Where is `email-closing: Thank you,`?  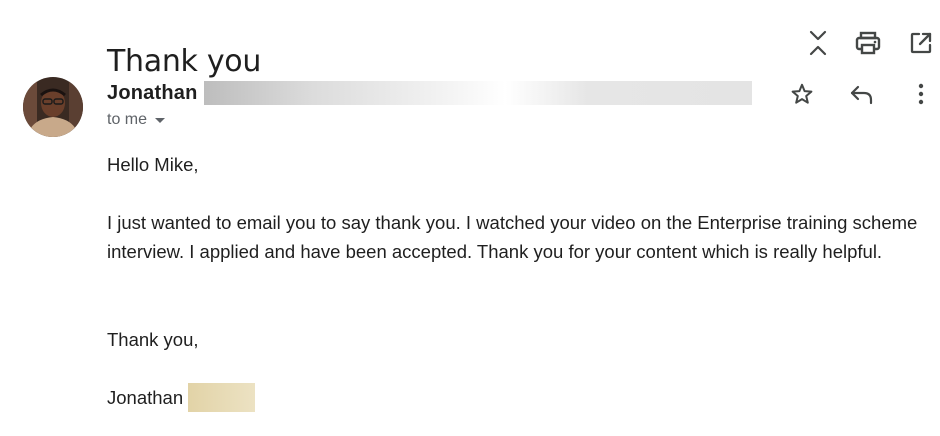
email-closing: Thank you, is located at coordinates (153, 339).